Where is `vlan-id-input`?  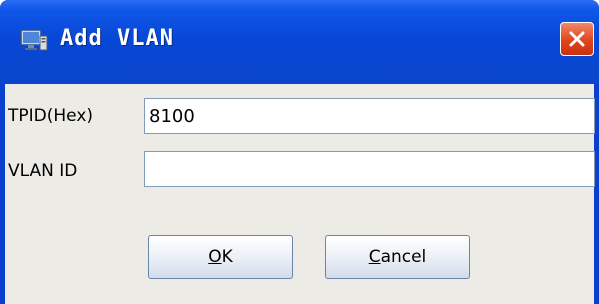
vlan-id-input is located at coordinates (369, 169).